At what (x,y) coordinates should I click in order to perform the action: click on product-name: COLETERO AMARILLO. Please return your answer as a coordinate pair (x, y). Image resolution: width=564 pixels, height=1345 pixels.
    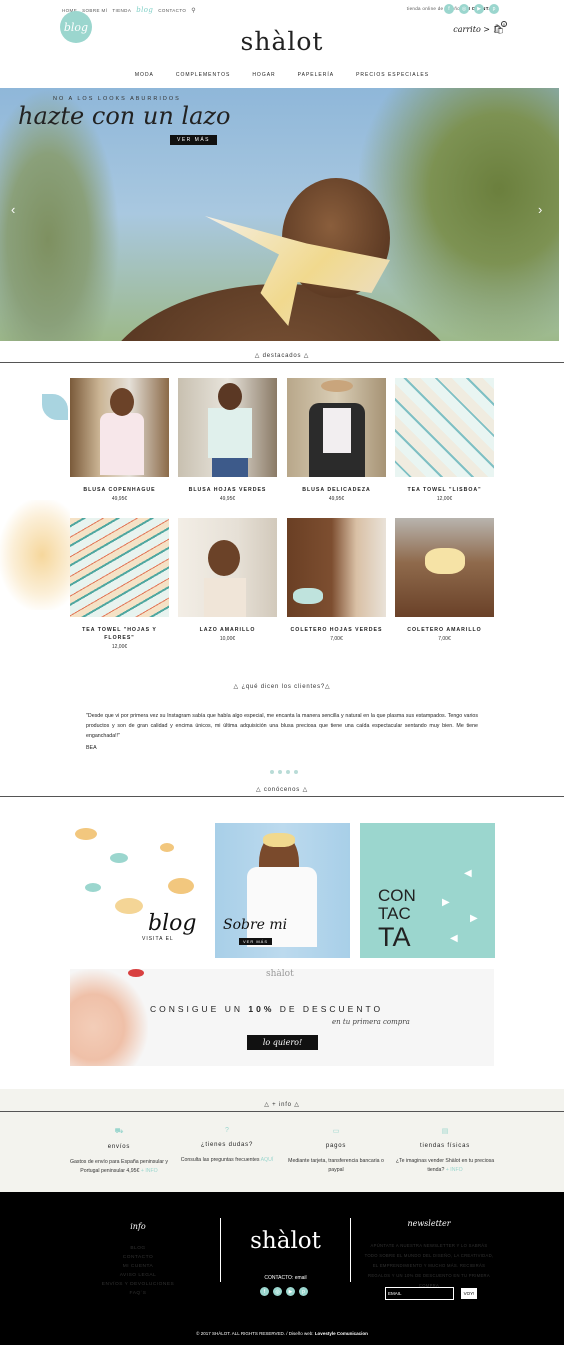
    Looking at the image, I should click on (444, 630).